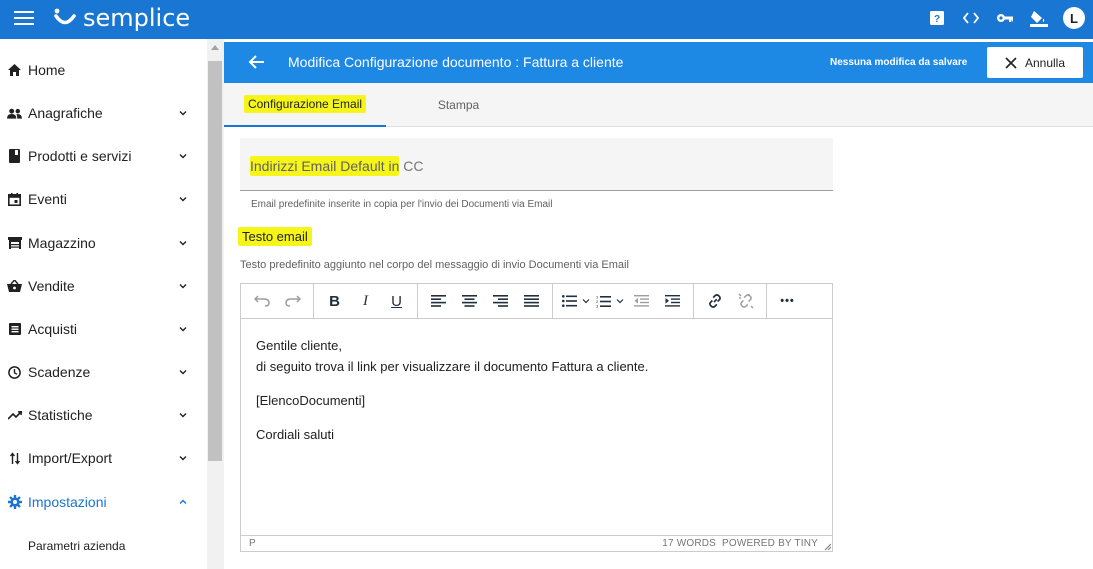 Image resolution: width=1093 pixels, height=569 pixels. Describe the element at coordinates (65, 113) in the screenshot. I see `sidebar-item-label: Anagrafiche` at that location.